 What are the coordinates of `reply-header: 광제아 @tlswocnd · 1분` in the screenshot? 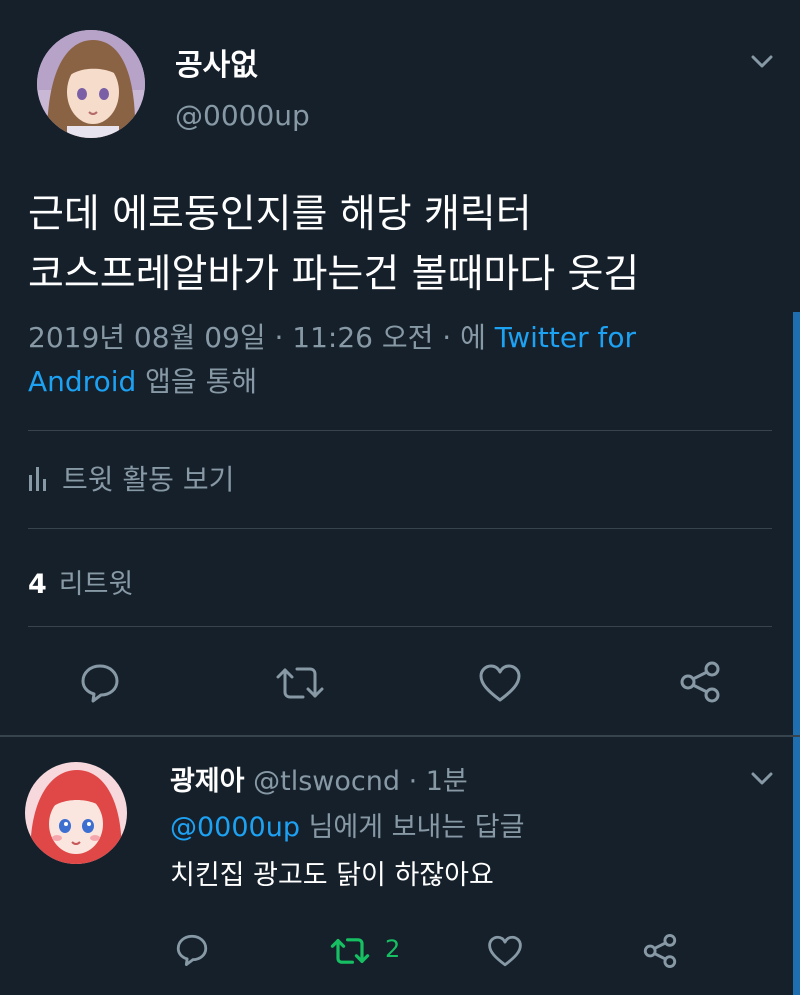 It's located at (319, 778).